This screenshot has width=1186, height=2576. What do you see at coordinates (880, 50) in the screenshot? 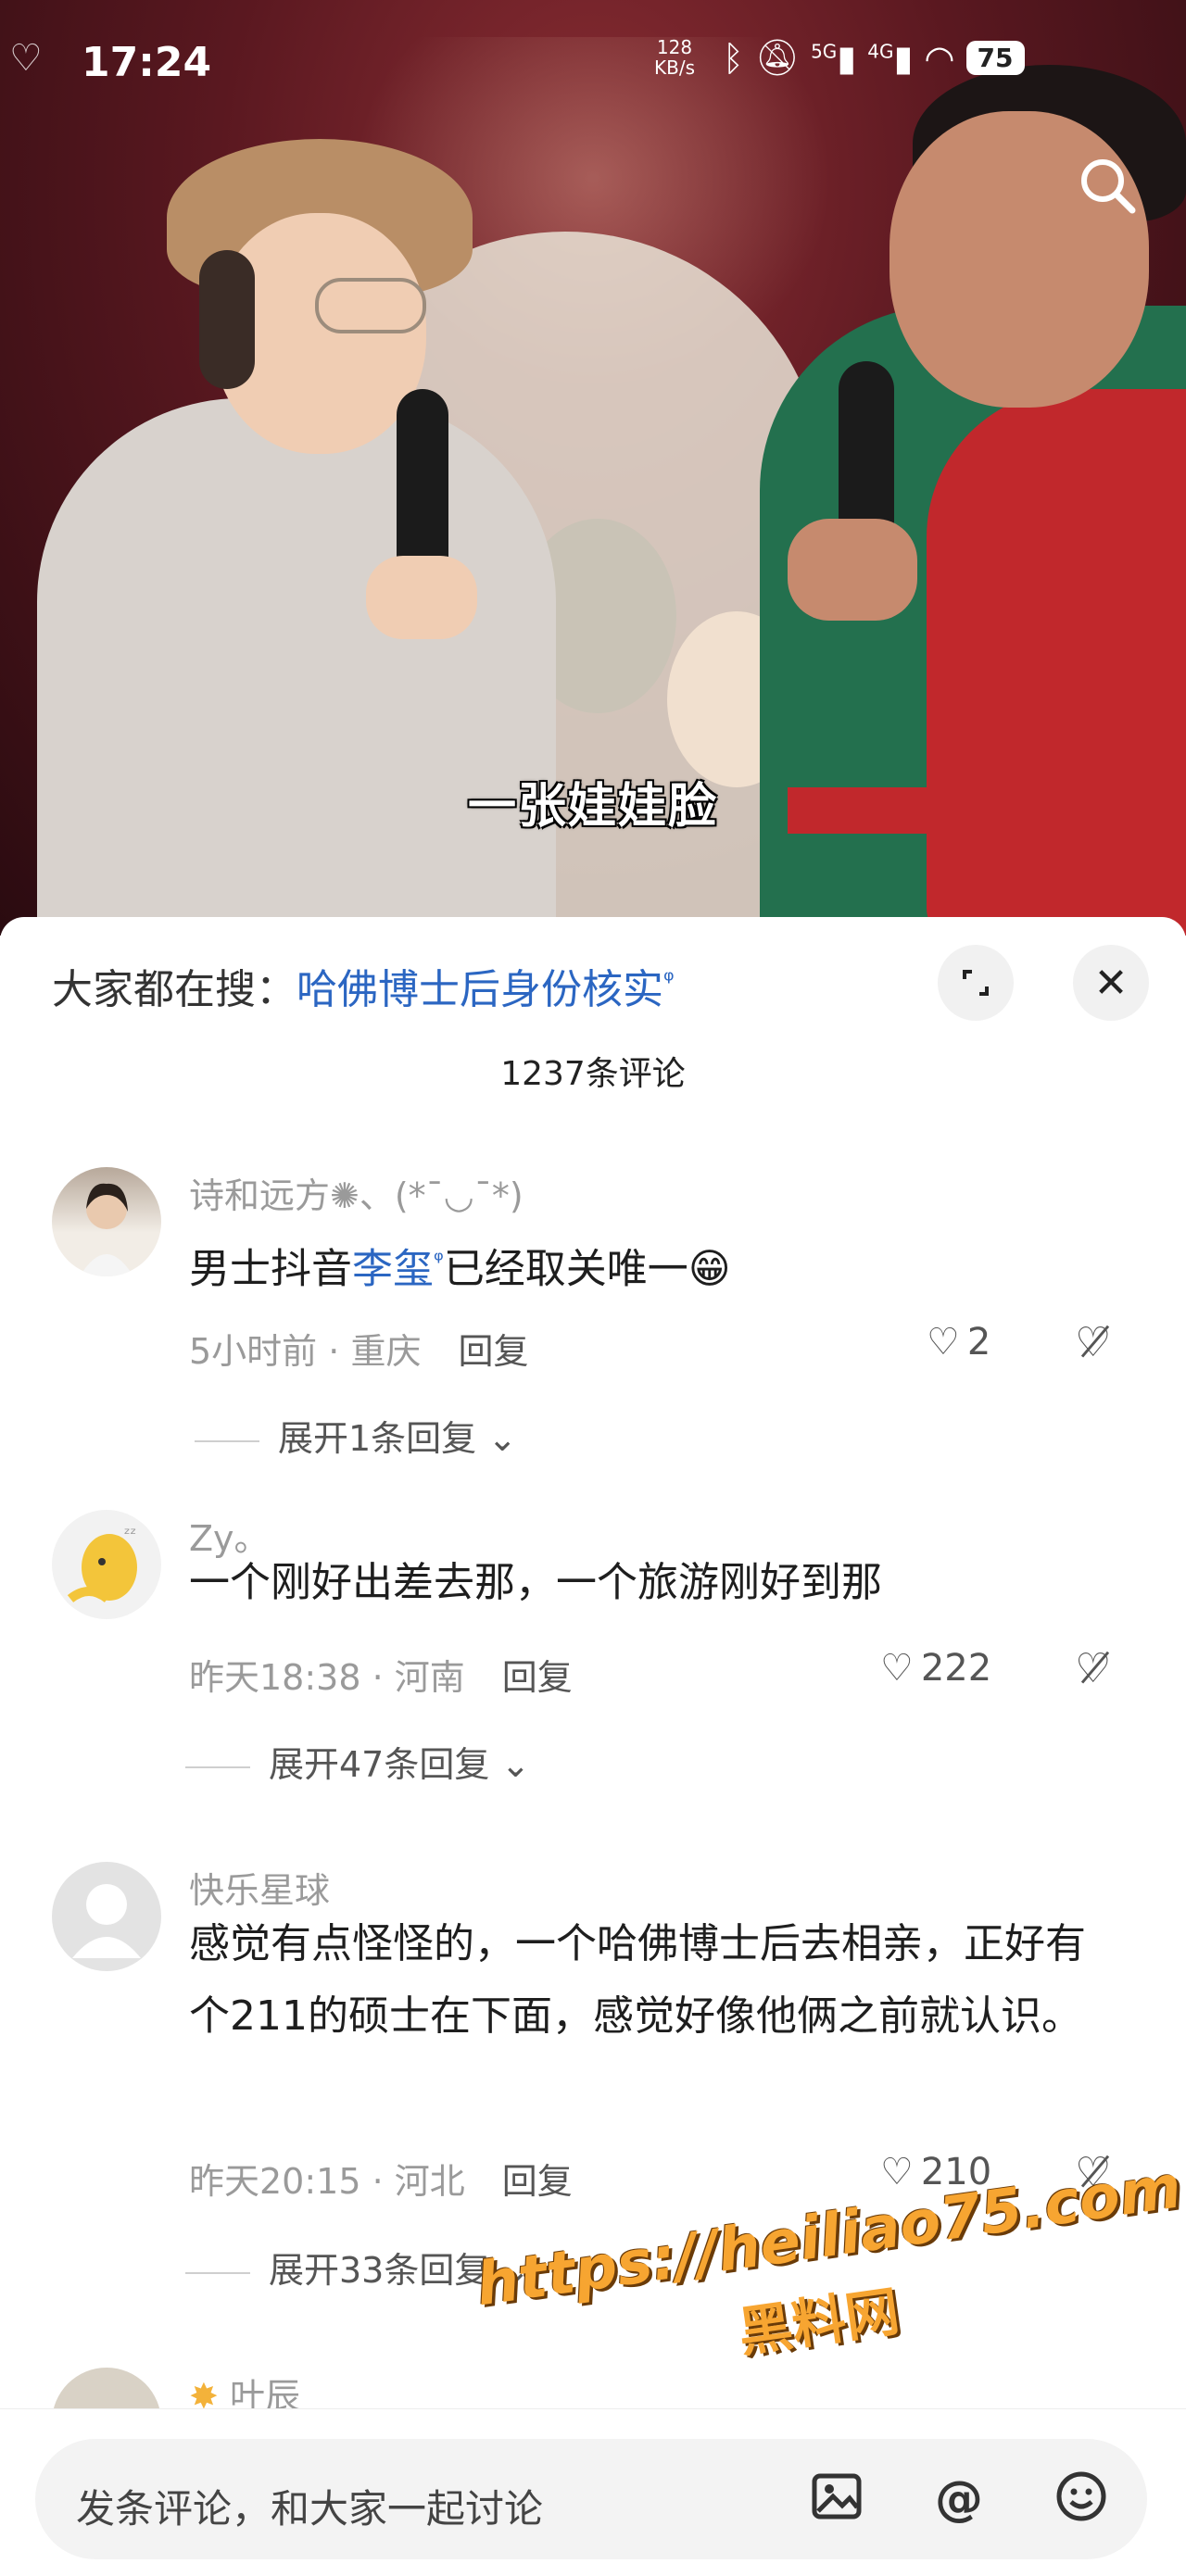
I see `signal-label: 4G` at bounding box center [880, 50].